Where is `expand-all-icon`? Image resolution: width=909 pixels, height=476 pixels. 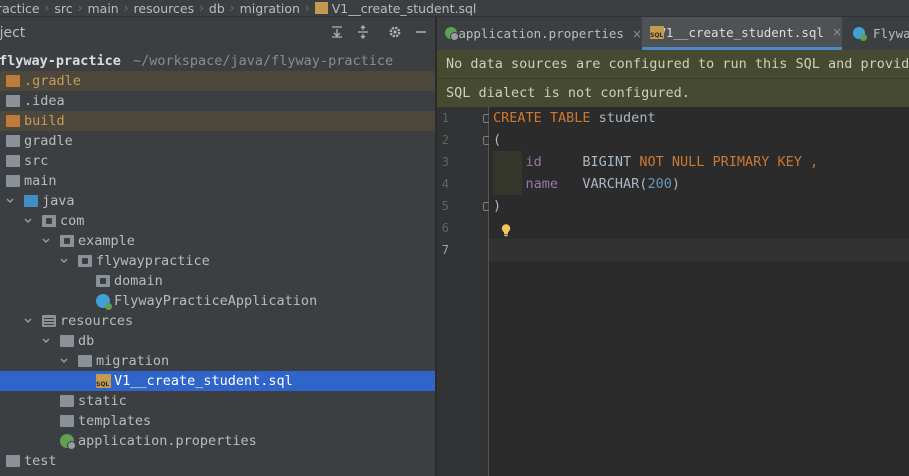 expand-all-icon is located at coordinates (363, 32).